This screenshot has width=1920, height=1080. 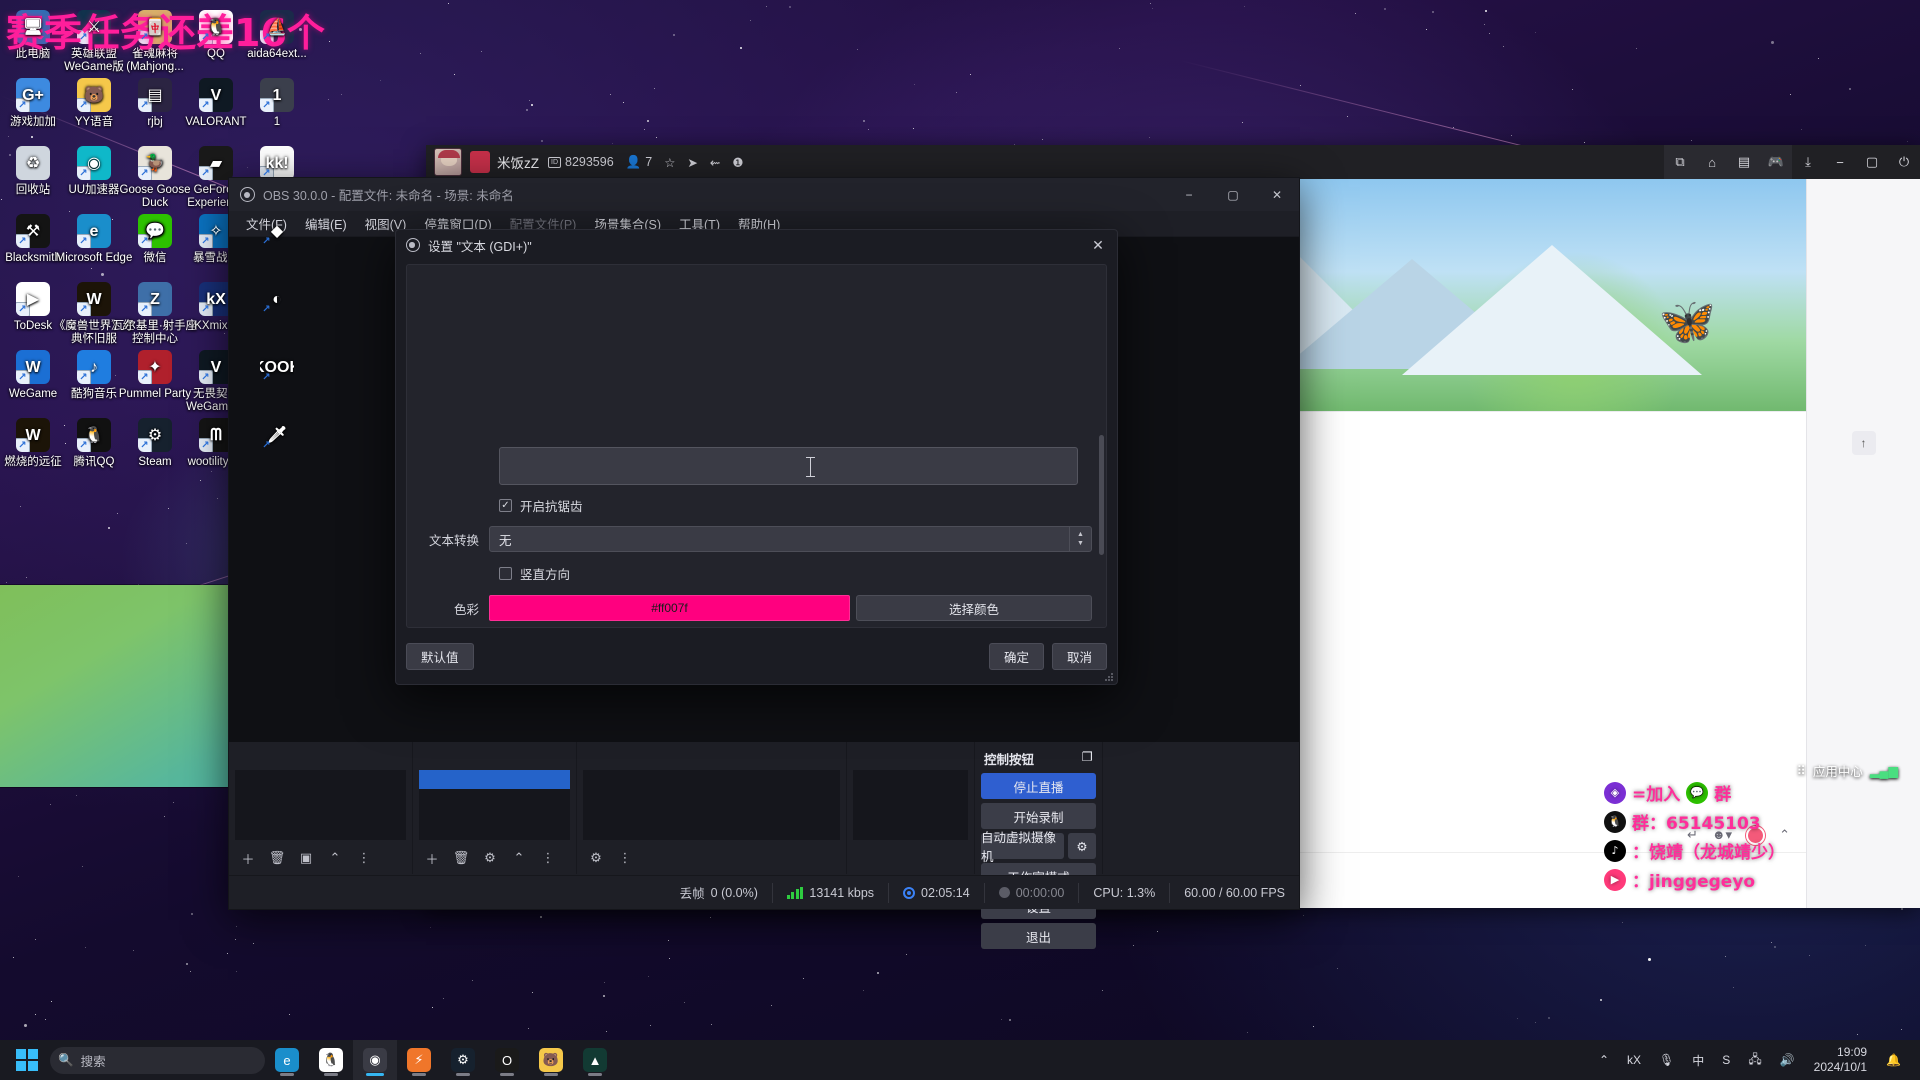 What do you see at coordinates (1847, 770) in the screenshot?
I see `app-center-entry: ⠿ 应用中心 ▂▄▆` at bounding box center [1847, 770].